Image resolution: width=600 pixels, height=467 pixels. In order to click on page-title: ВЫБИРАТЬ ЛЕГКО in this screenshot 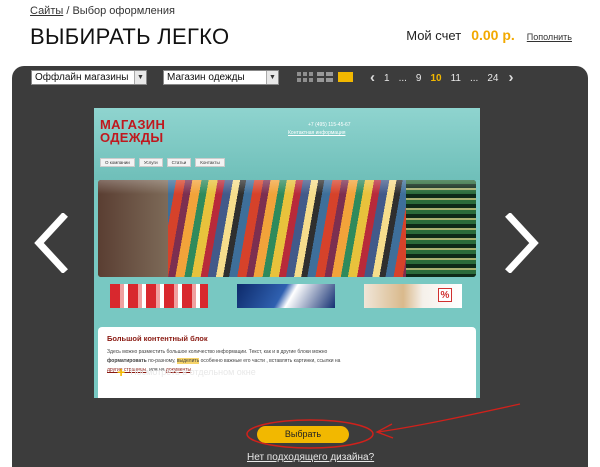, I will do `click(130, 36)`.